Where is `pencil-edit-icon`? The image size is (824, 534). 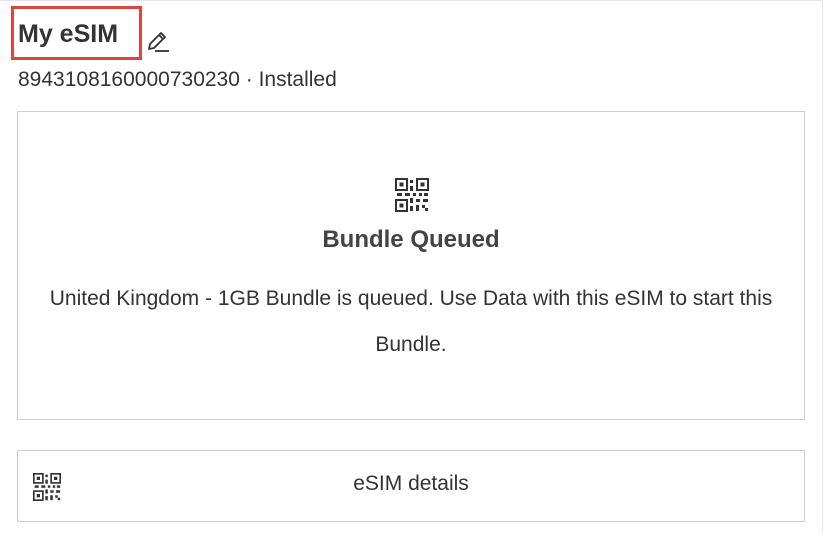 pencil-edit-icon is located at coordinates (158, 42).